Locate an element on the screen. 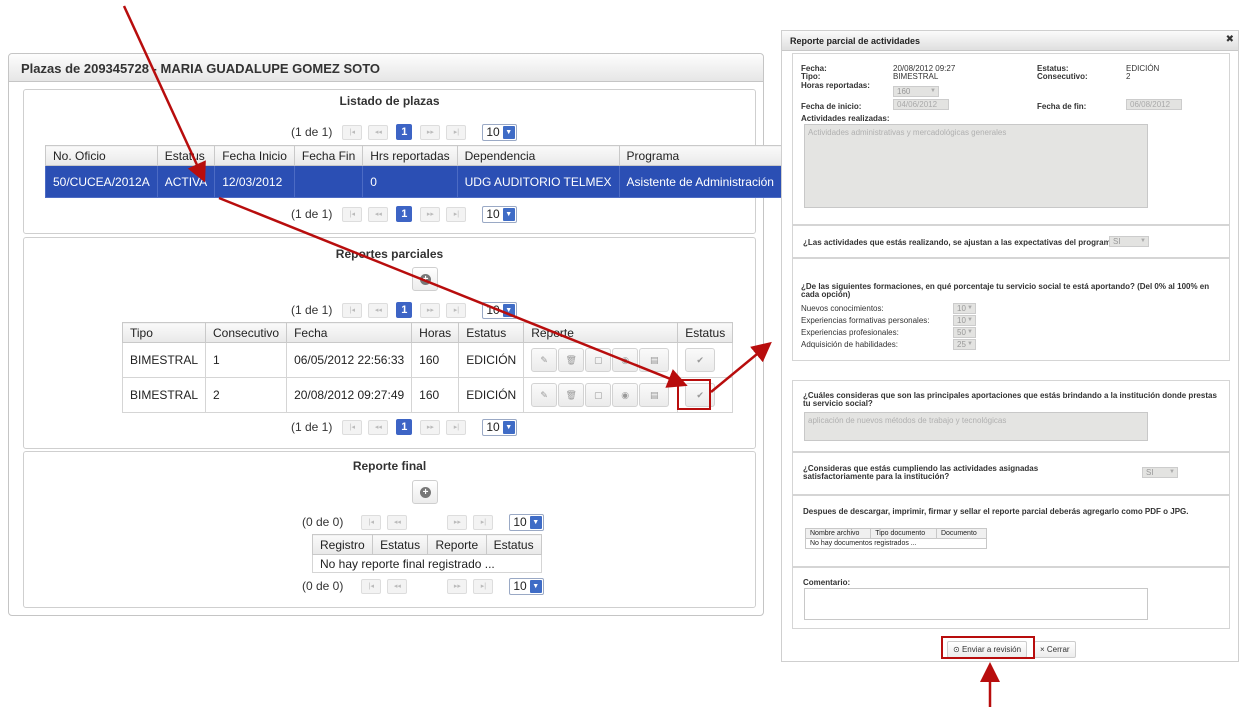  arrow-to-check is located at coordinates (453, 292).